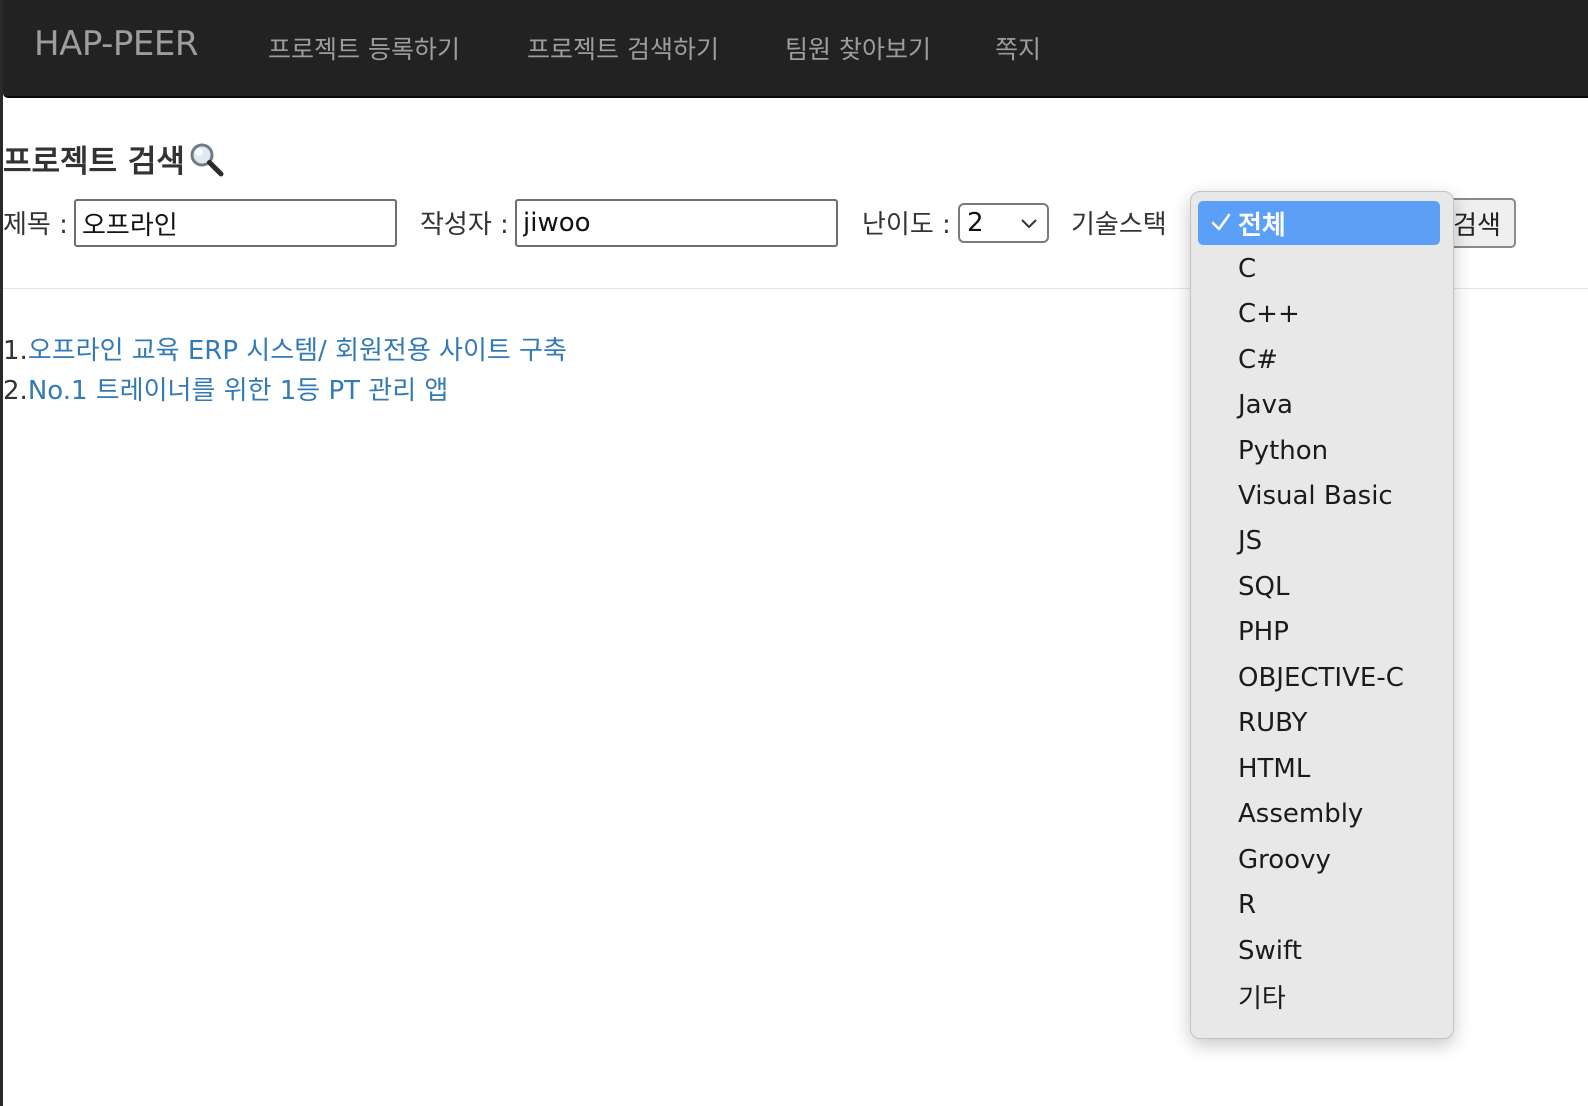 This screenshot has width=1588, height=1106. I want to click on author-label: 작성자 :, so click(464, 225).